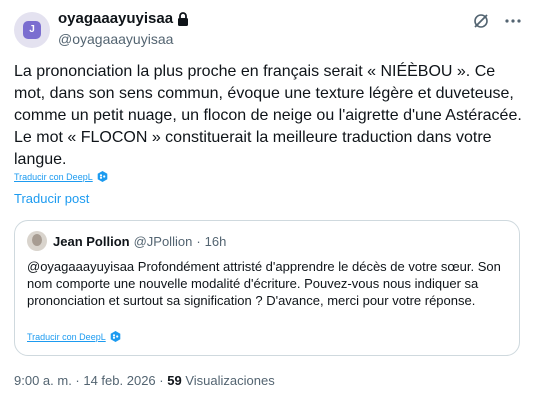 The height and width of the screenshot is (406, 534). What do you see at coordinates (51, 198) in the screenshot?
I see `translate-post-link: Traducir post` at bounding box center [51, 198].